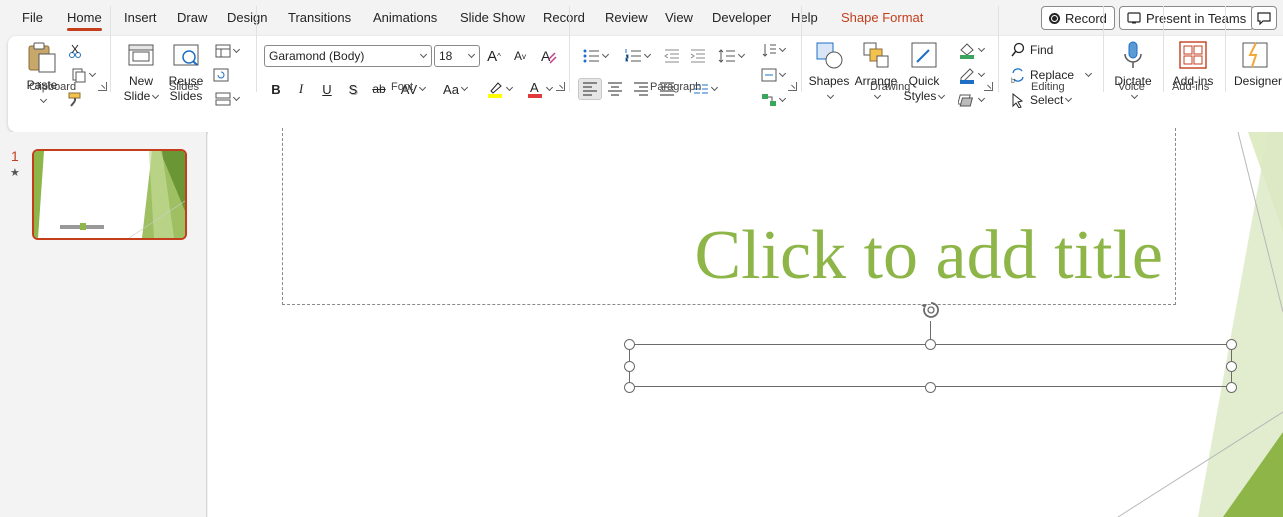 The image size is (1283, 517). I want to click on highlight-color-button, so click(499, 89).